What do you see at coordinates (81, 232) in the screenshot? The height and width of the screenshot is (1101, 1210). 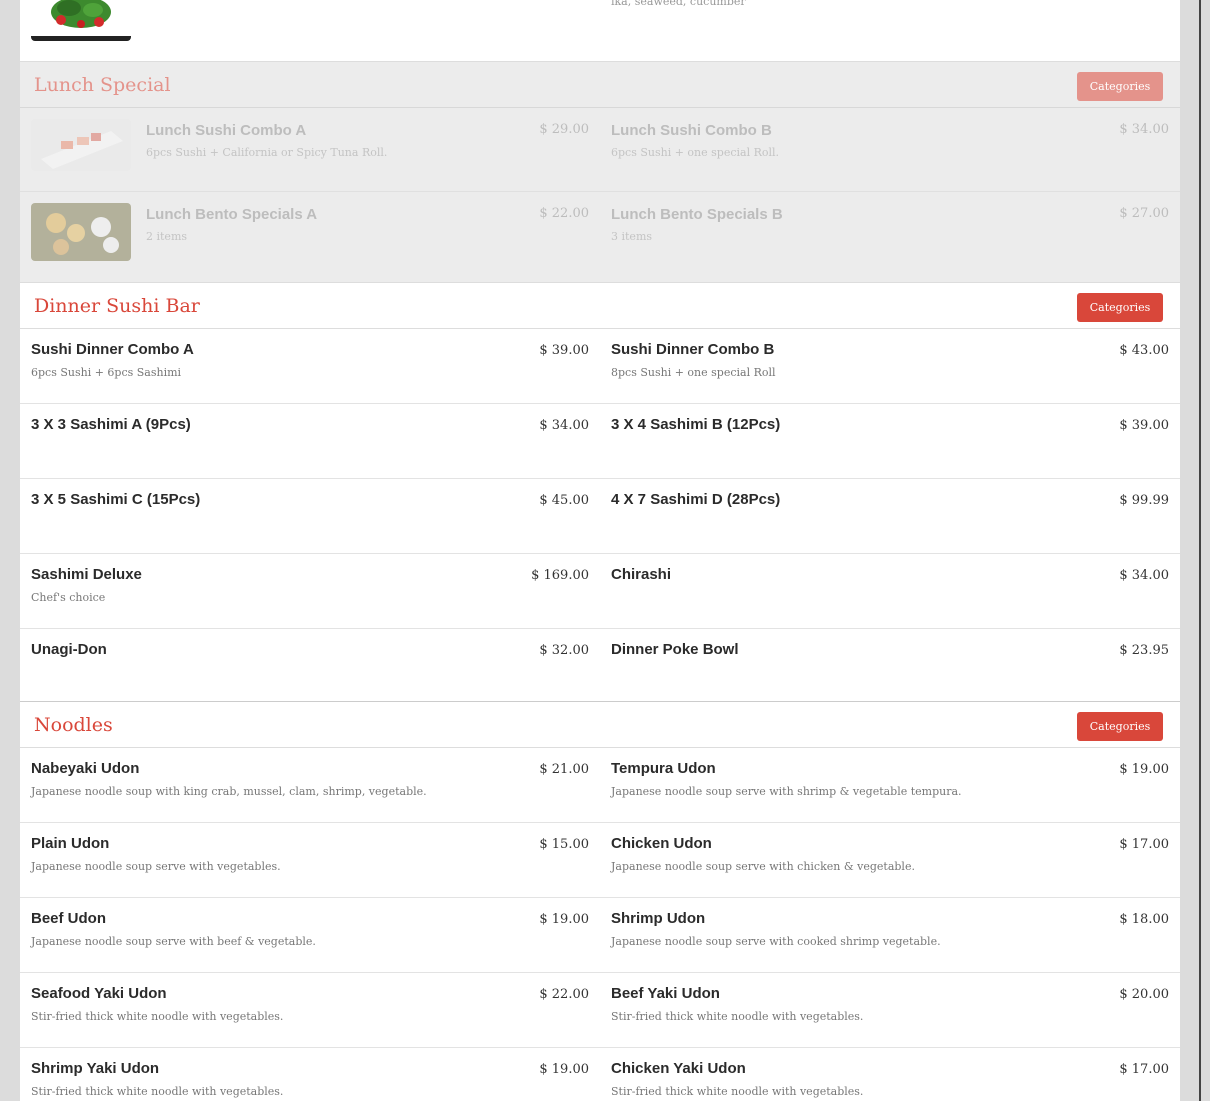 I see `bento-thumbnail` at bounding box center [81, 232].